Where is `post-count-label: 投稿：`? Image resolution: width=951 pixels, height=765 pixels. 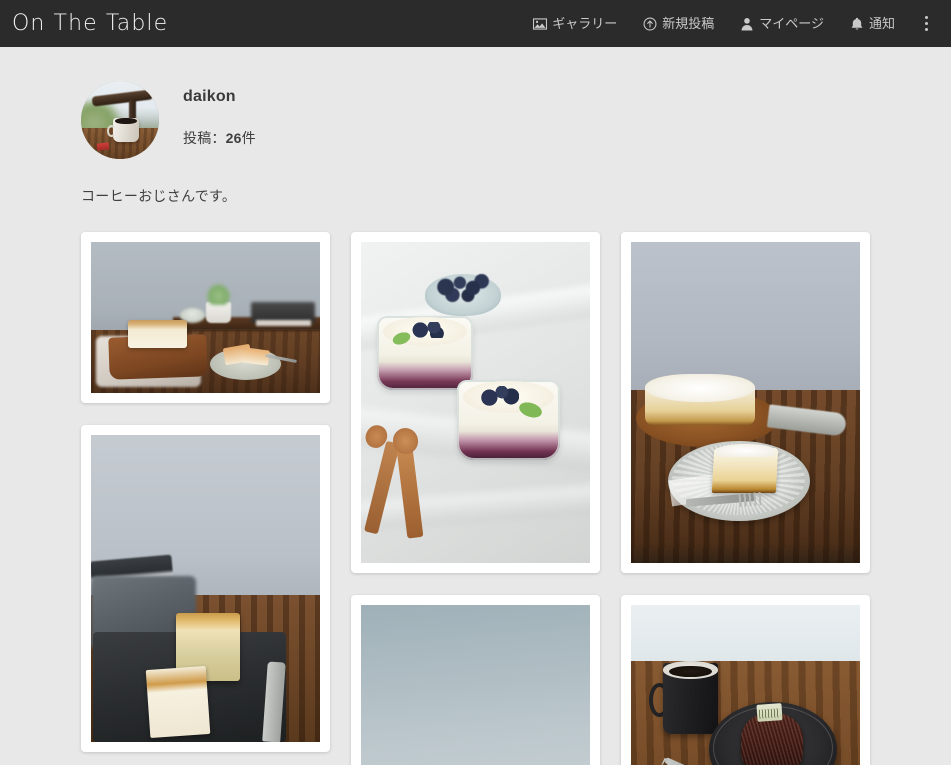 post-count-label: 投稿： is located at coordinates (204, 138).